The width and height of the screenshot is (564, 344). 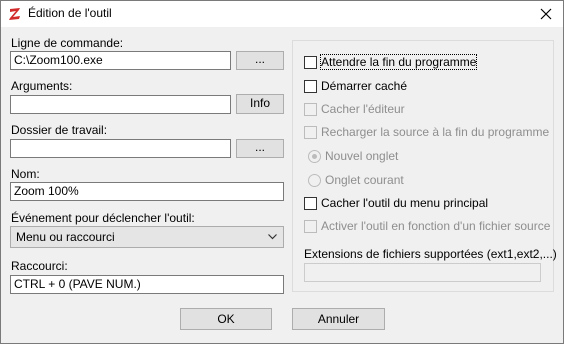 I want to click on reload-source-box, so click(x=310, y=132).